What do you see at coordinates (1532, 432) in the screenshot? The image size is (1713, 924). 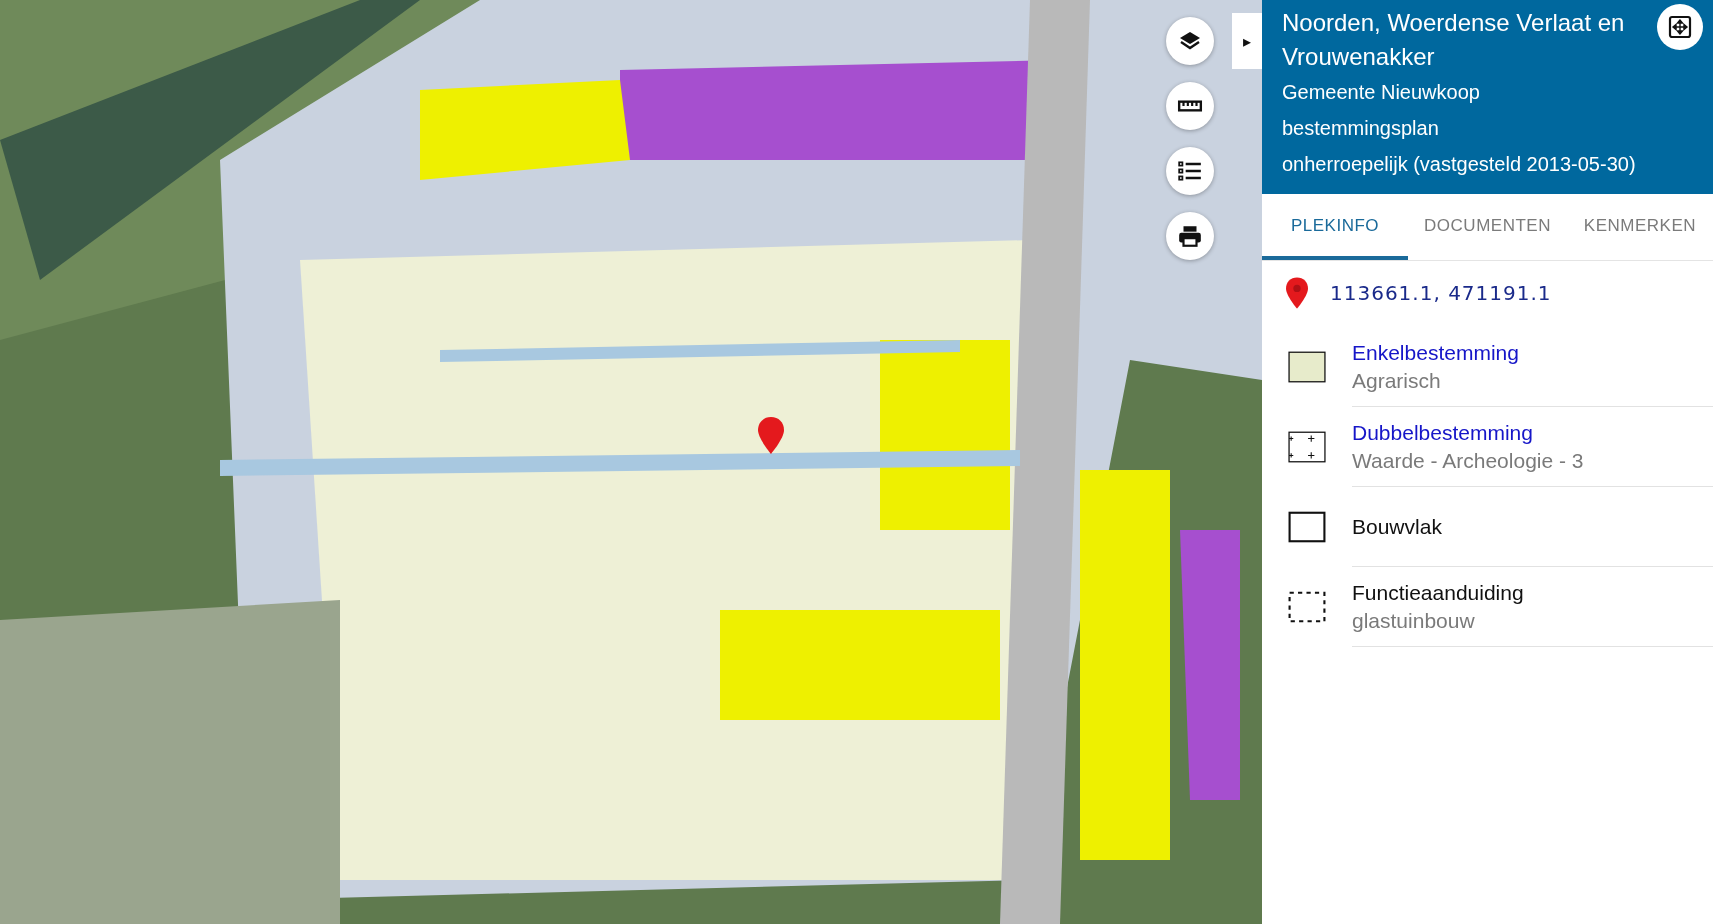 I see `legend-link: Dubbelbestemming` at bounding box center [1532, 432].